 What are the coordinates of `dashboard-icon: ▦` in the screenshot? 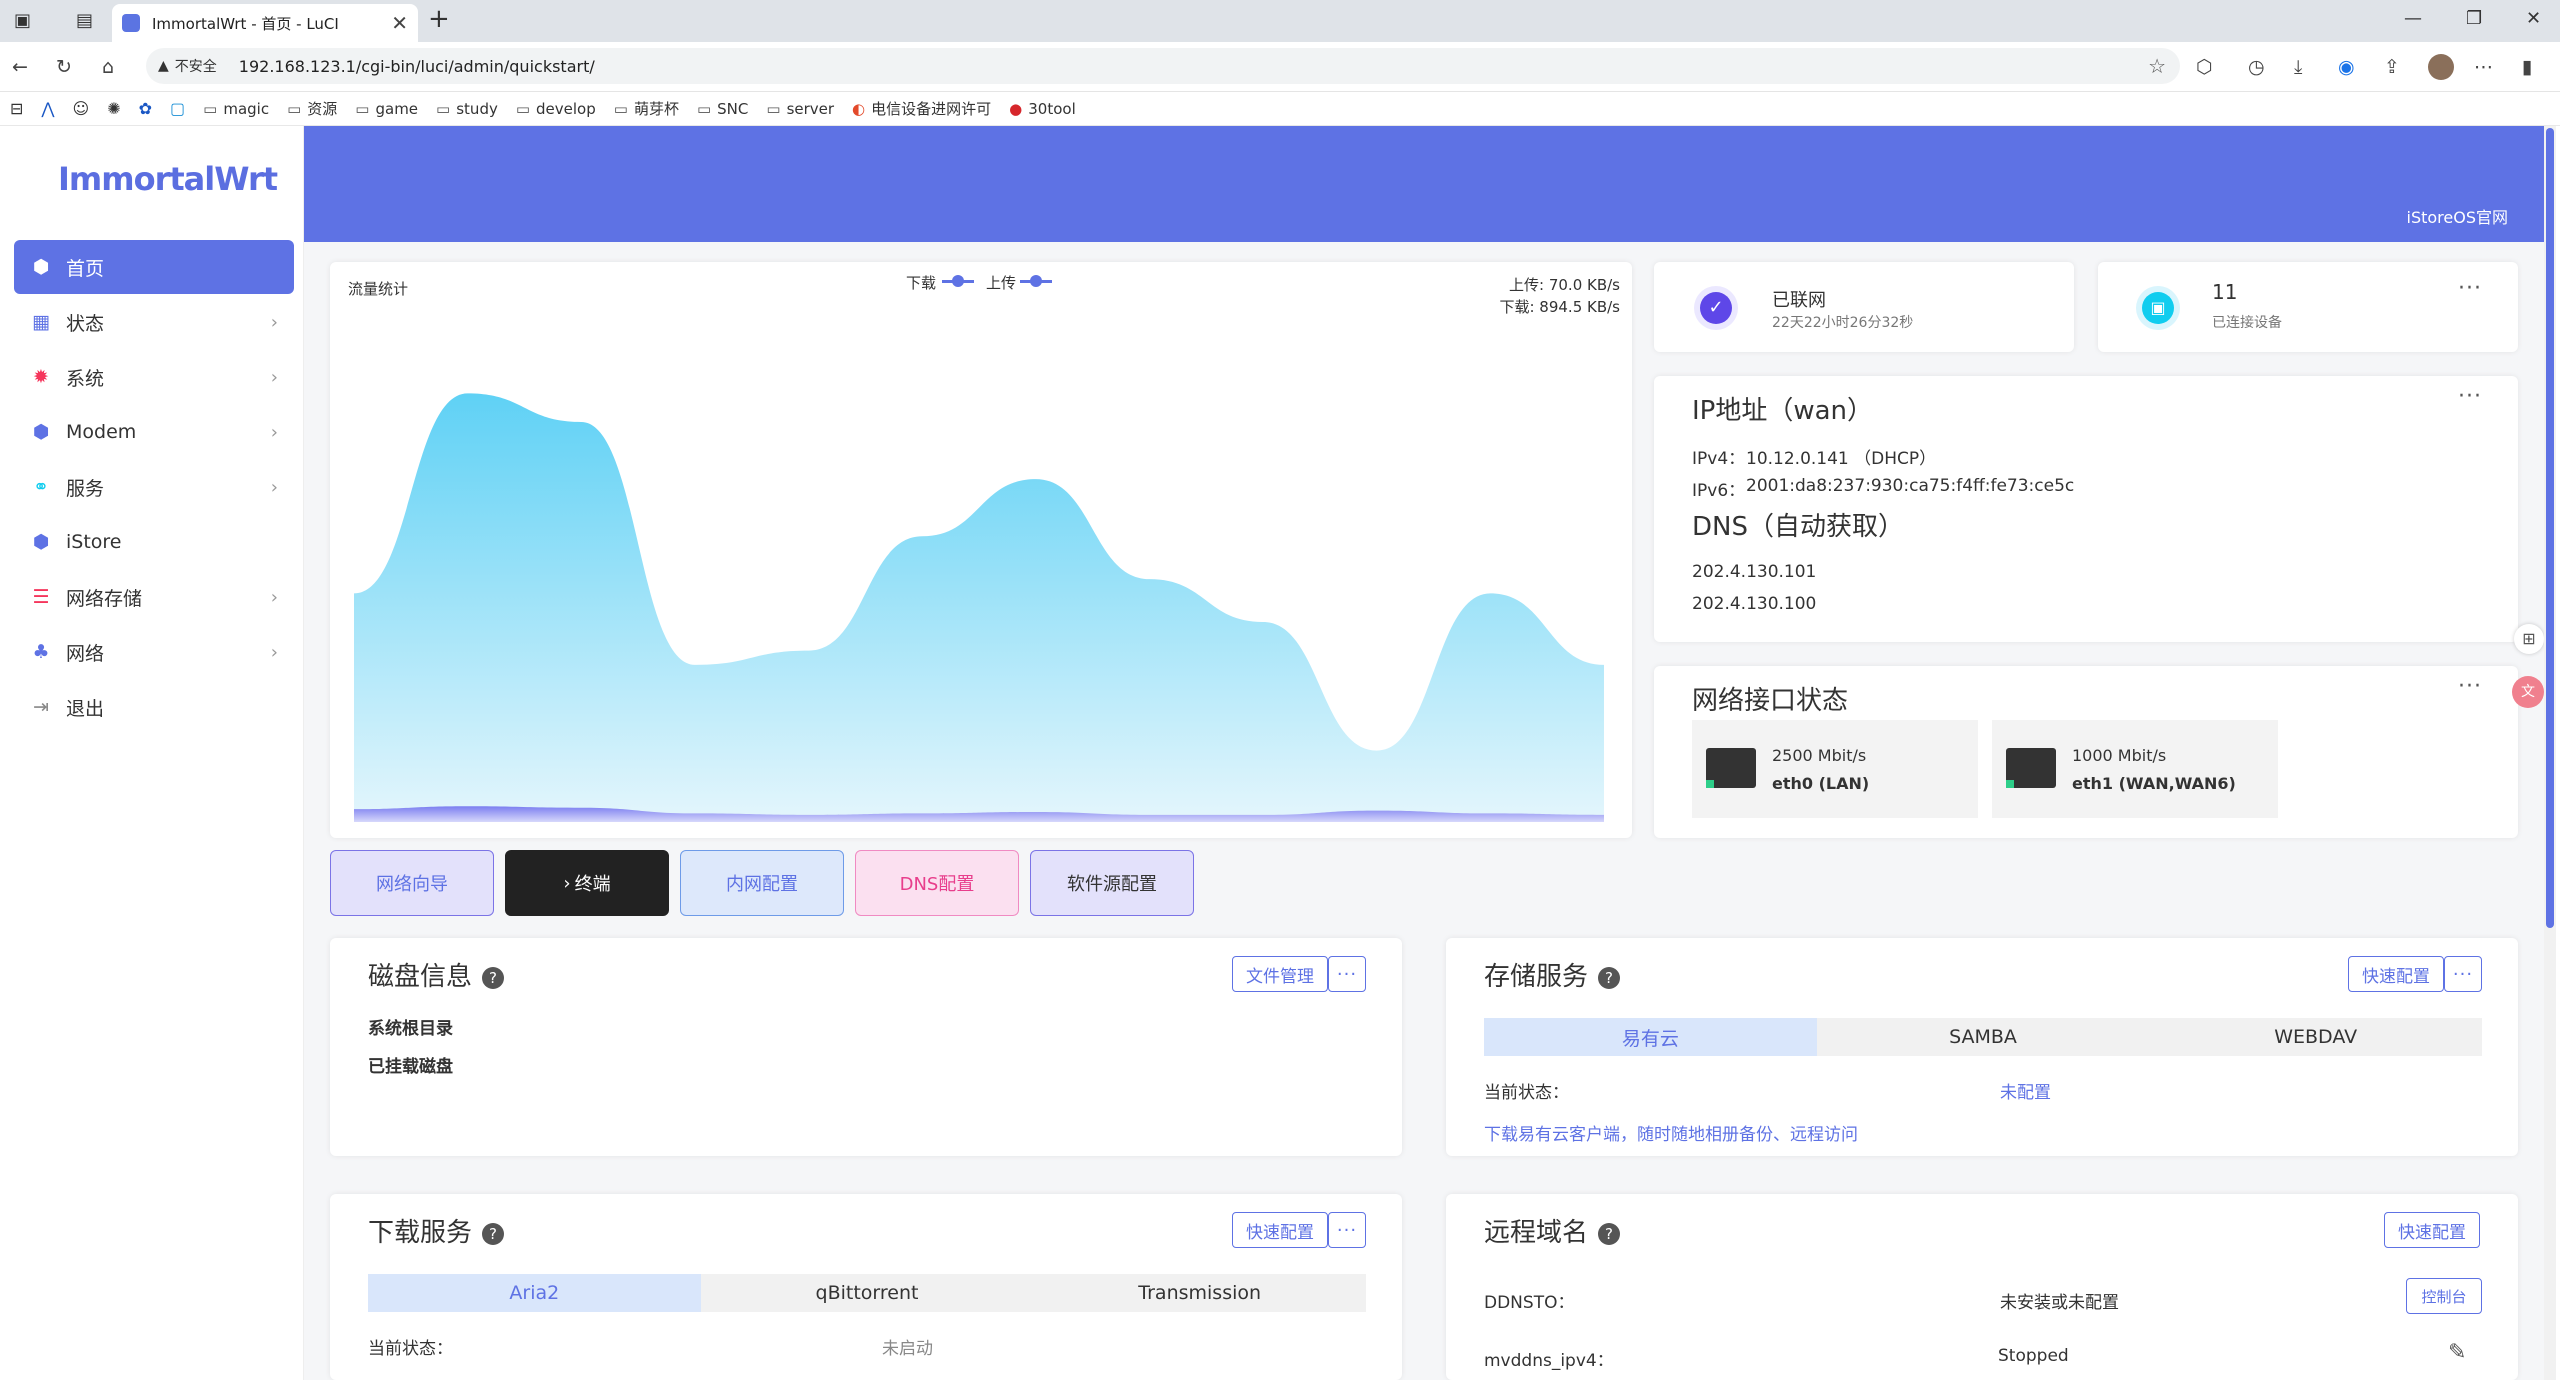 It's located at (41, 322).